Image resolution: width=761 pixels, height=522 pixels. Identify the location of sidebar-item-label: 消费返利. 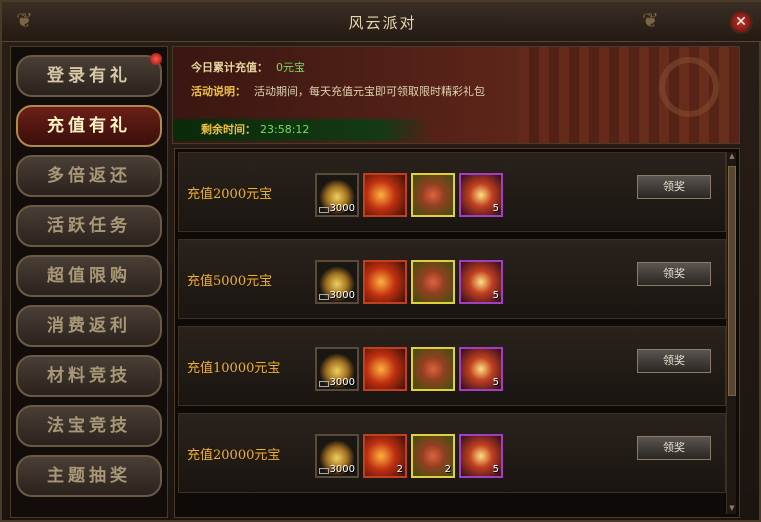
(89, 326).